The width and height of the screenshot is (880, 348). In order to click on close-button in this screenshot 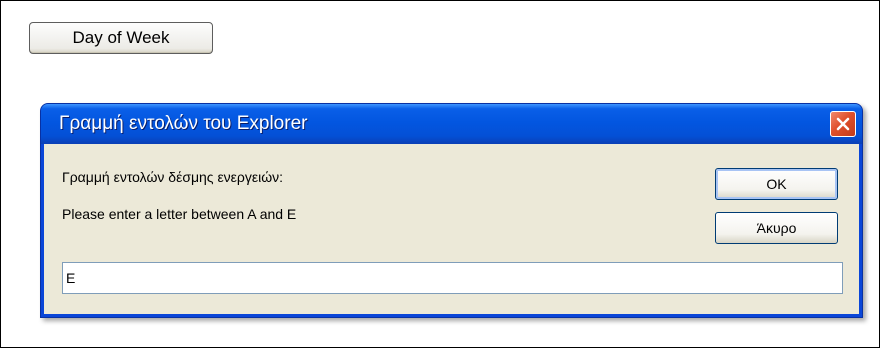, I will do `click(843, 124)`.